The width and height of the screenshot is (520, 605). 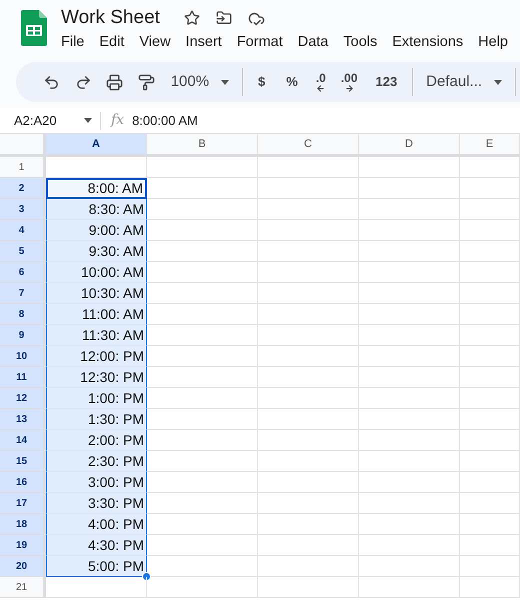 What do you see at coordinates (96, 230) in the screenshot?
I see `table-cell: 9:00: AM` at bounding box center [96, 230].